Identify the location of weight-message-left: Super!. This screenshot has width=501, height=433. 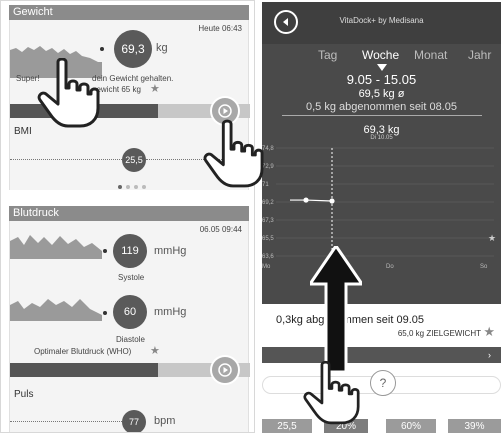
(28, 78).